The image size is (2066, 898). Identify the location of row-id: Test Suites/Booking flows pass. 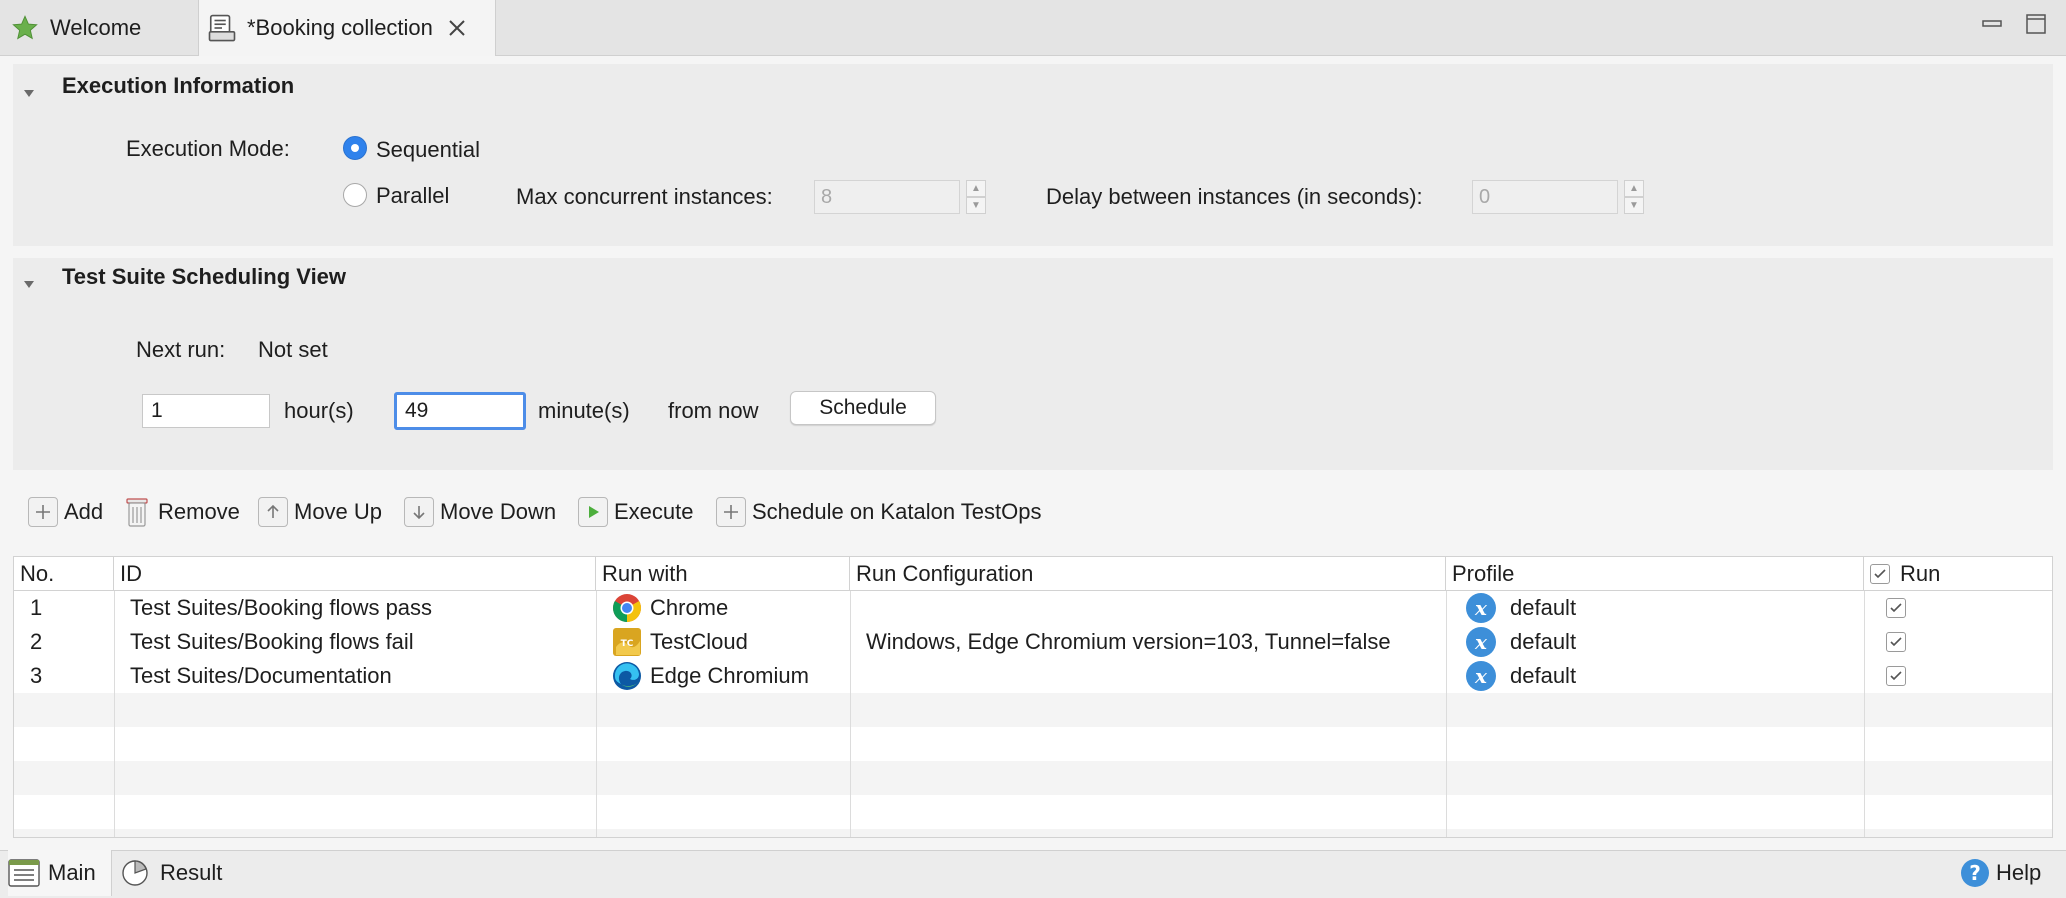
(281, 607).